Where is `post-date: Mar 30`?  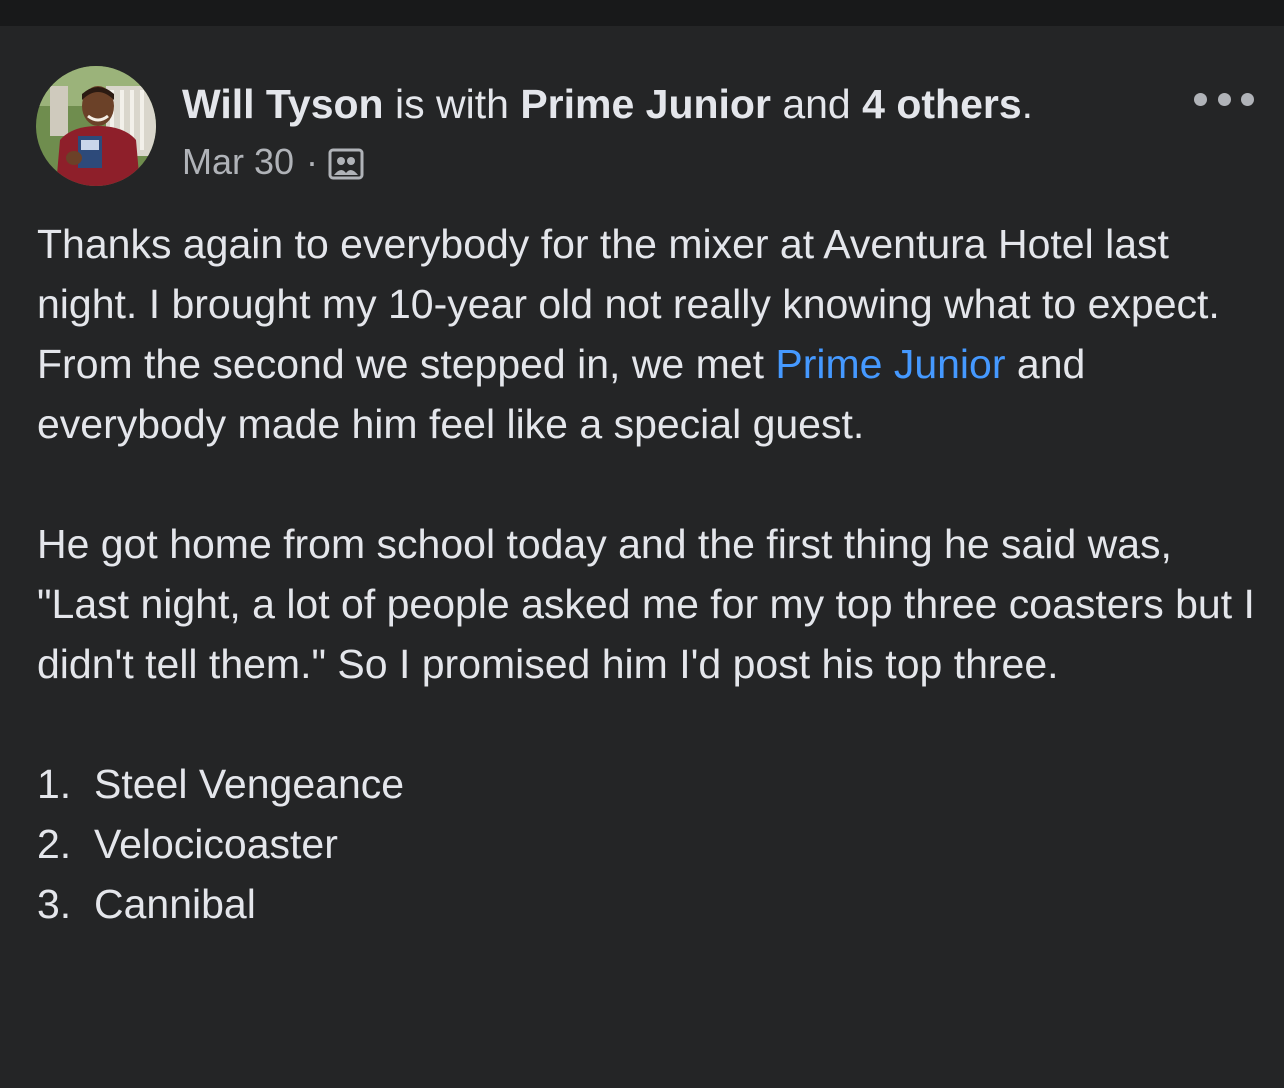
post-date: Mar 30 is located at coordinates (238, 162).